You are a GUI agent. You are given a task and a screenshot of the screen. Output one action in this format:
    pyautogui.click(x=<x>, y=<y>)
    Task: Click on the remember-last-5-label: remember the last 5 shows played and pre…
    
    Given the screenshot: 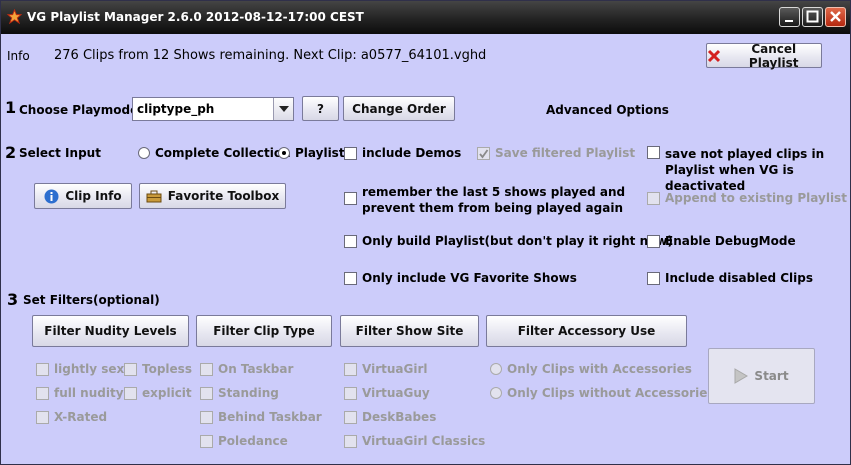 What is the action you would take?
    pyautogui.click(x=494, y=200)
    